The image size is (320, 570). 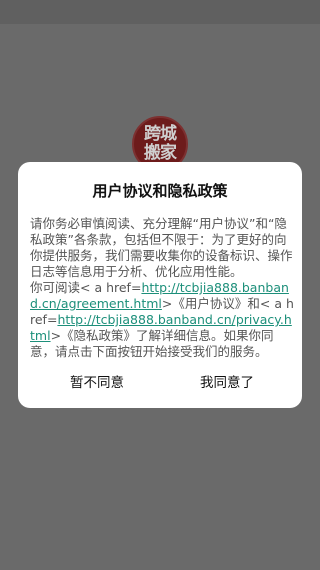 What do you see at coordinates (152, 343) in the screenshot?
I see `links-suffix-text: >《隐私政策》了解详细信息。如果你同意，请点击下面按钮开始接受我们的服务。` at bounding box center [152, 343].